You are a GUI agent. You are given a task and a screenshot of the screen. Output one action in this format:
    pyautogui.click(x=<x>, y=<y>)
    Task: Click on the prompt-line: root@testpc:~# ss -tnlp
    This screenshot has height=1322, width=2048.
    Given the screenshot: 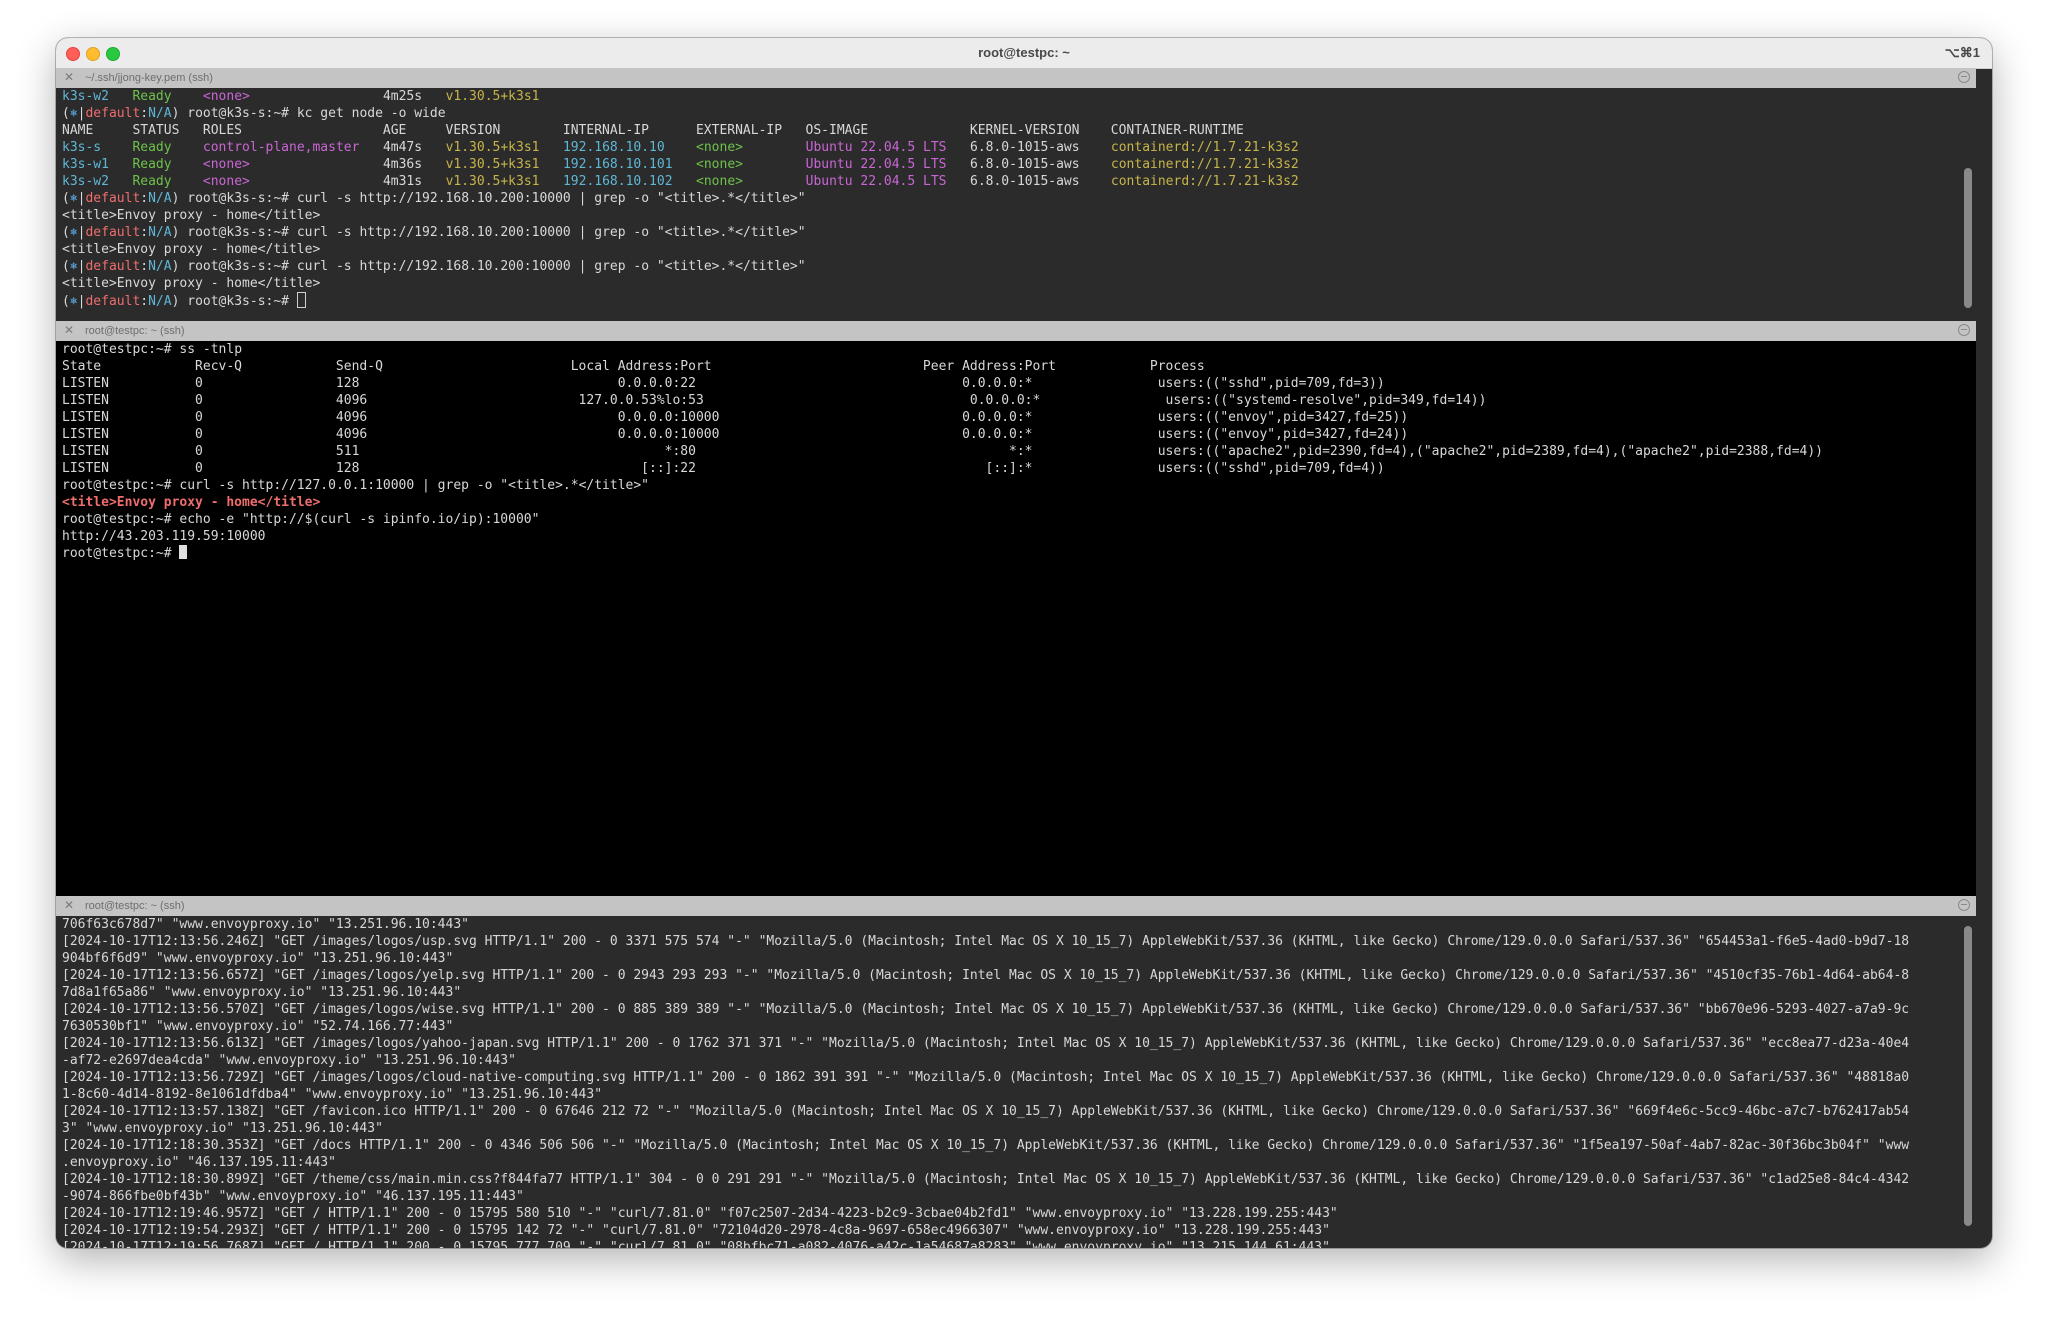 What is the action you would take?
    pyautogui.click(x=152, y=349)
    